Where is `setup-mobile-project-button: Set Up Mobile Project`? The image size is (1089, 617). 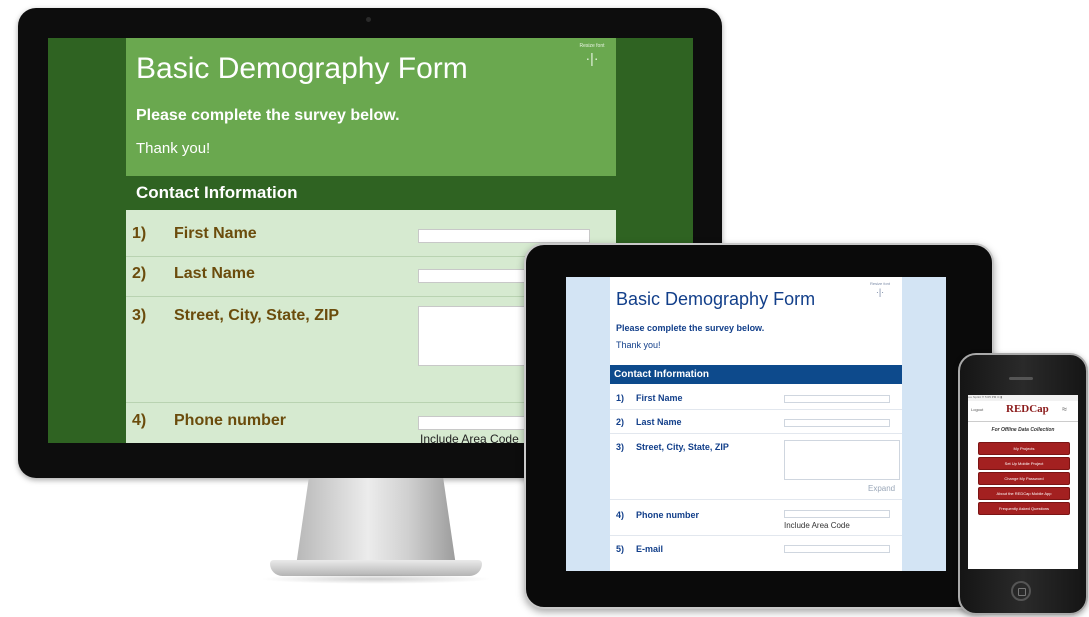 setup-mobile-project-button: Set Up Mobile Project is located at coordinates (1024, 463).